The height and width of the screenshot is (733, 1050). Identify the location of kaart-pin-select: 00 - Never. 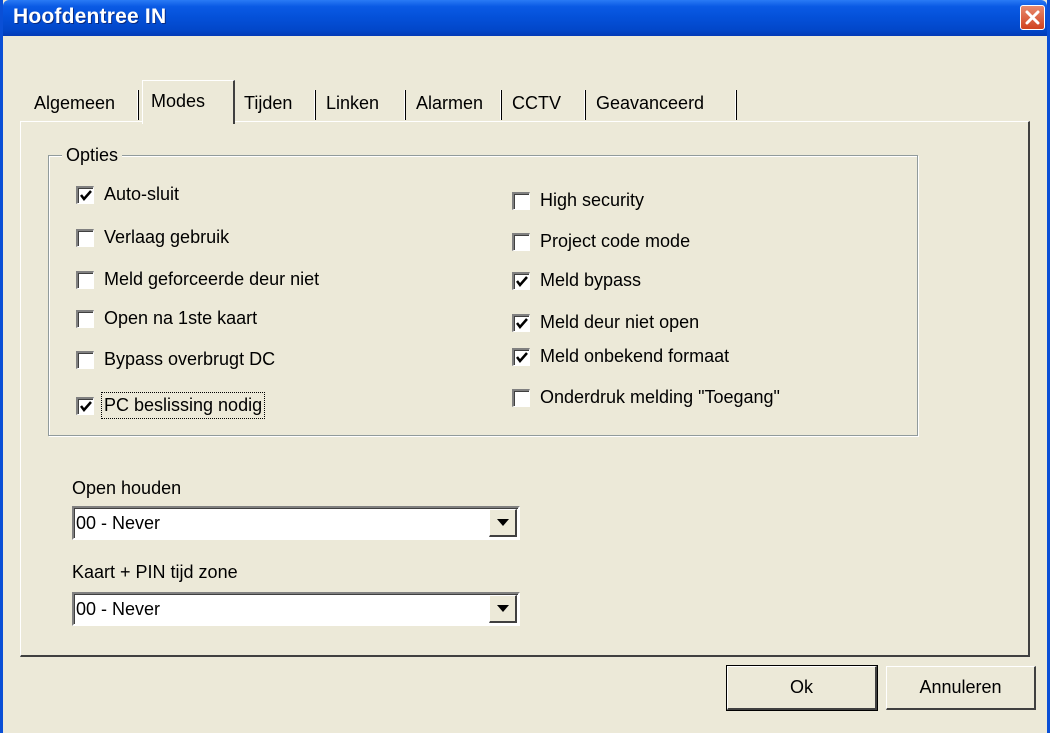
(296, 609).